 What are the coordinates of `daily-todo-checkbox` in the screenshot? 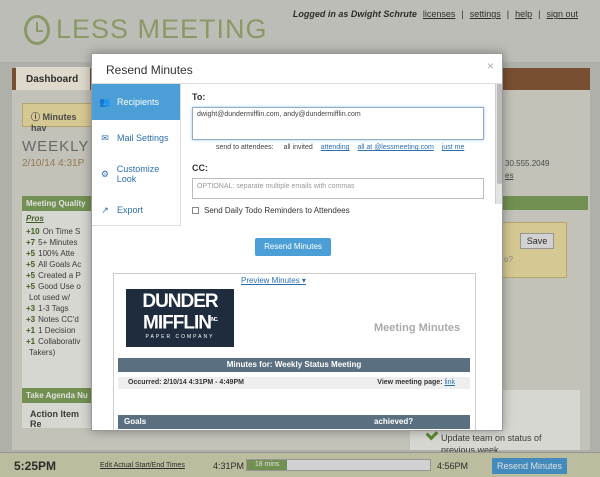 It's located at (195, 210).